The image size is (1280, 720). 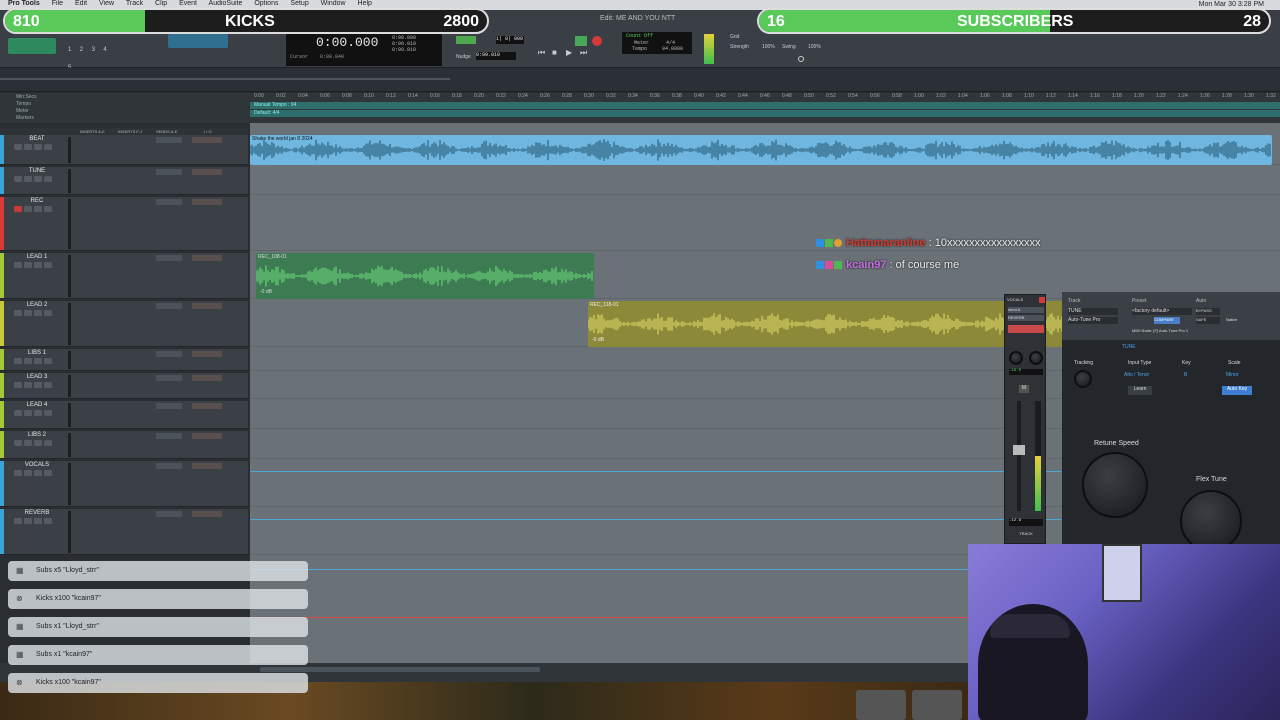 What do you see at coordinates (639, 36) in the screenshot?
I see `count-off: Count Off` at bounding box center [639, 36].